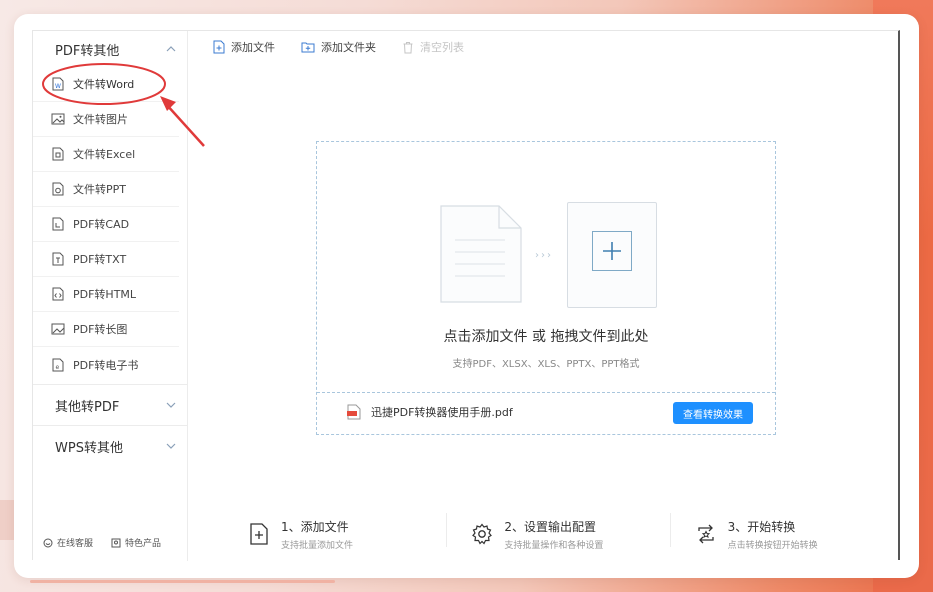 This screenshot has height=592, width=933. What do you see at coordinates (116, 542) in the screenshot?
I see `gift-icon` at bounding box center [116, 542].